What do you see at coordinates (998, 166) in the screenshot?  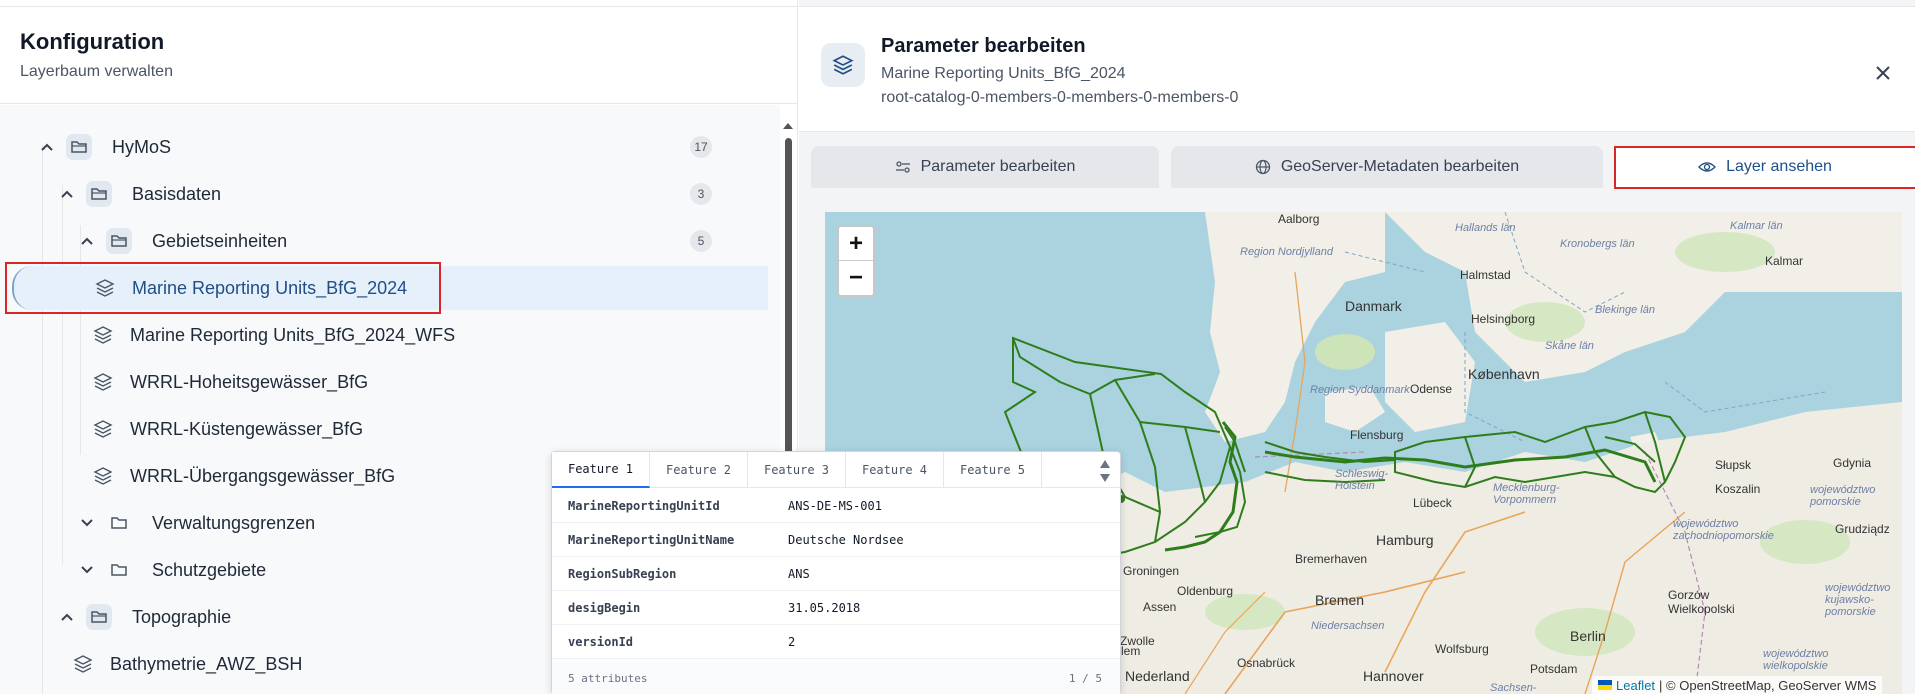 I see `tab-label: Parameter bearbeiten` at bounding box center [998, 166].